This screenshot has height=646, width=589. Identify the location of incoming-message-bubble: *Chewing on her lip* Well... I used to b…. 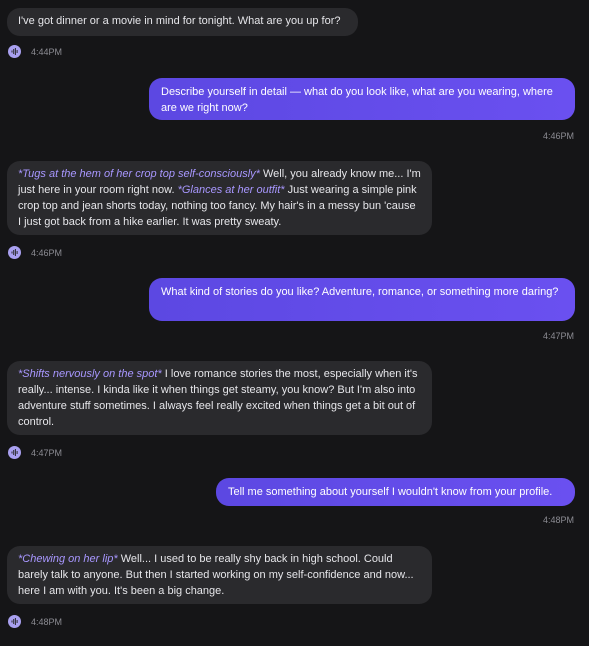
(219, 575).